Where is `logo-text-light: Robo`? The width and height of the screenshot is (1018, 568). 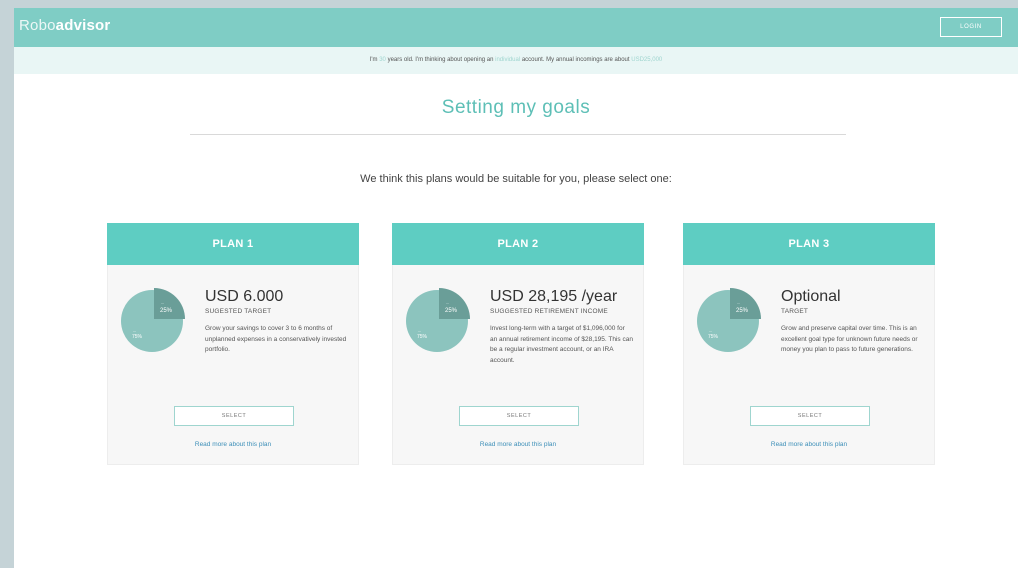
logo-text-light: Robo is located at coordinates (37, 25).